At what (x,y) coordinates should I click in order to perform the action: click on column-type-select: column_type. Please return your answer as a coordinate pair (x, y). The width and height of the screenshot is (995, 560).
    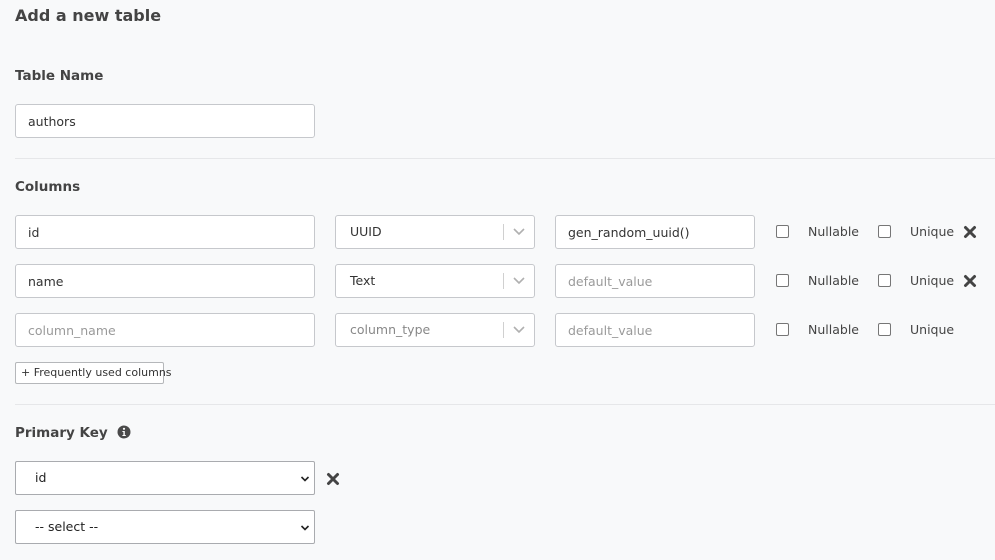
    Looking at the image, I should click on (435, 330).